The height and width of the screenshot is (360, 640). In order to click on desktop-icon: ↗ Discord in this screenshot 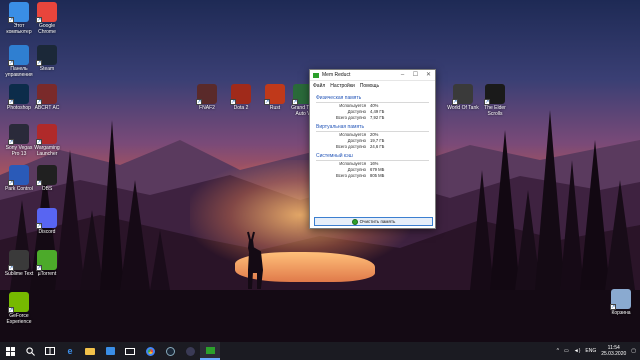, I will do `click(47, 221)`.